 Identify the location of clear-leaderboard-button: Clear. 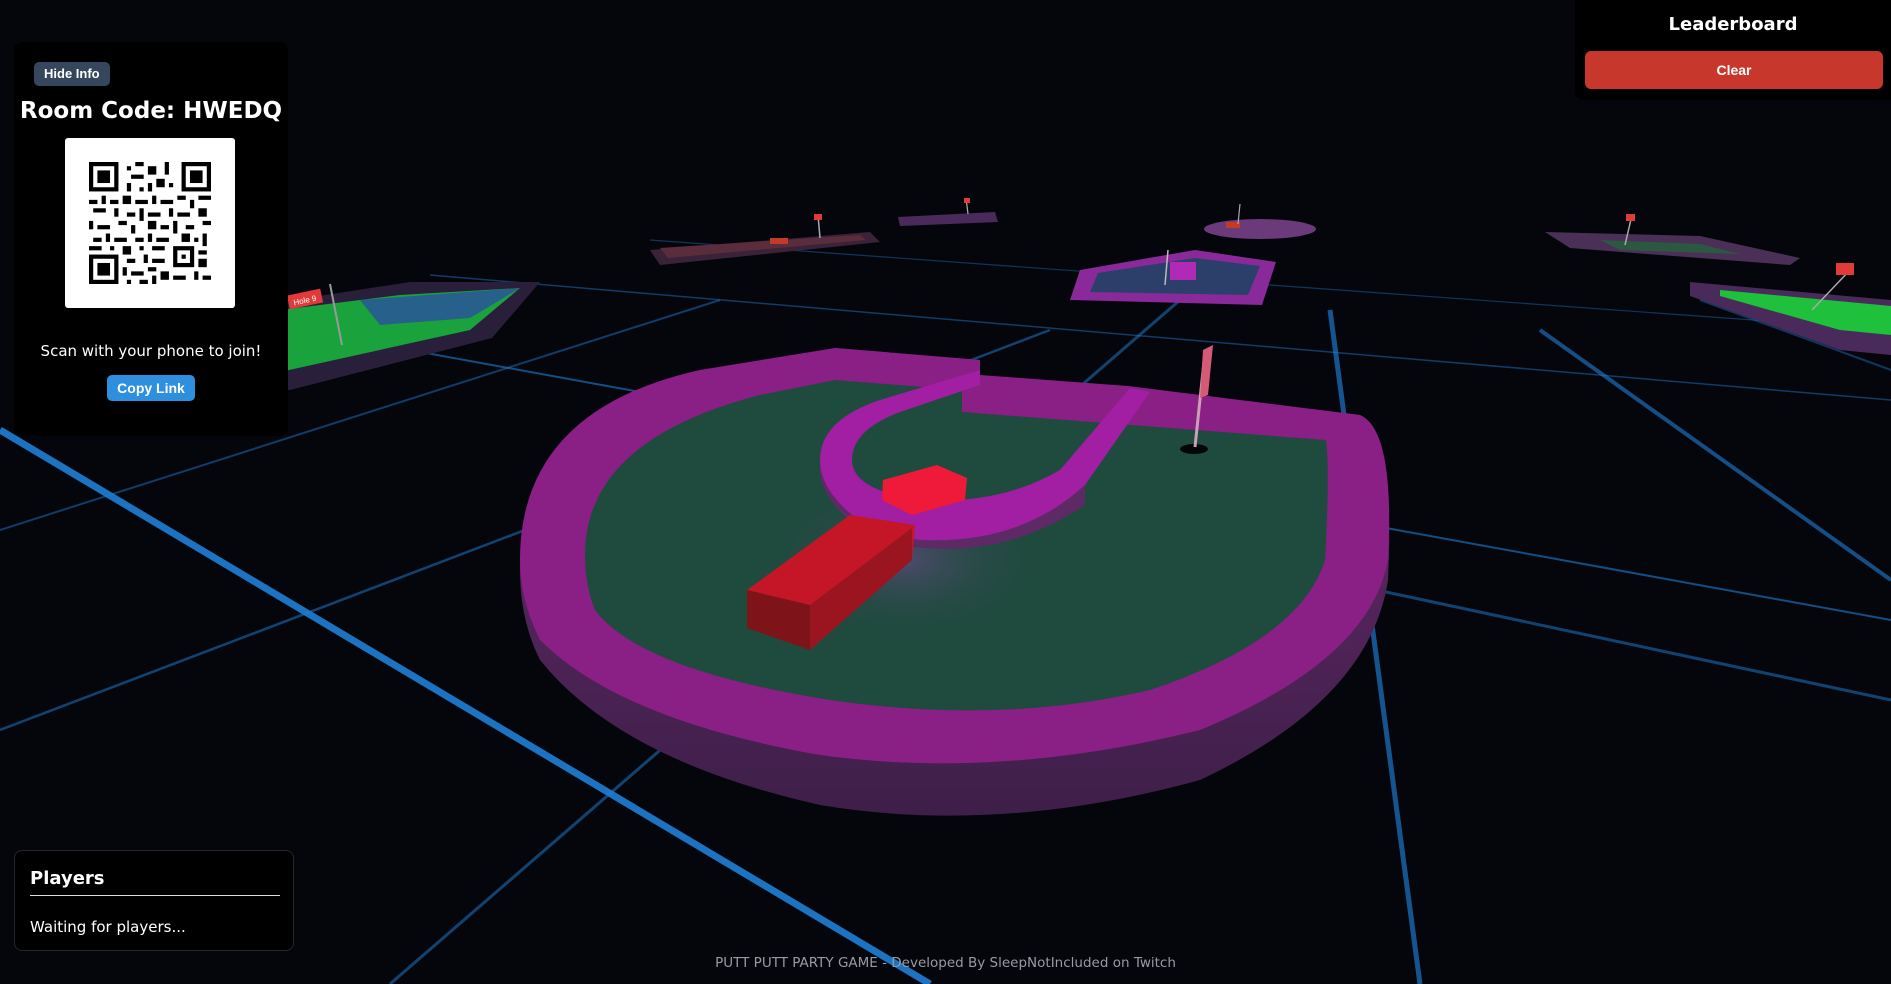
(1734, 70).